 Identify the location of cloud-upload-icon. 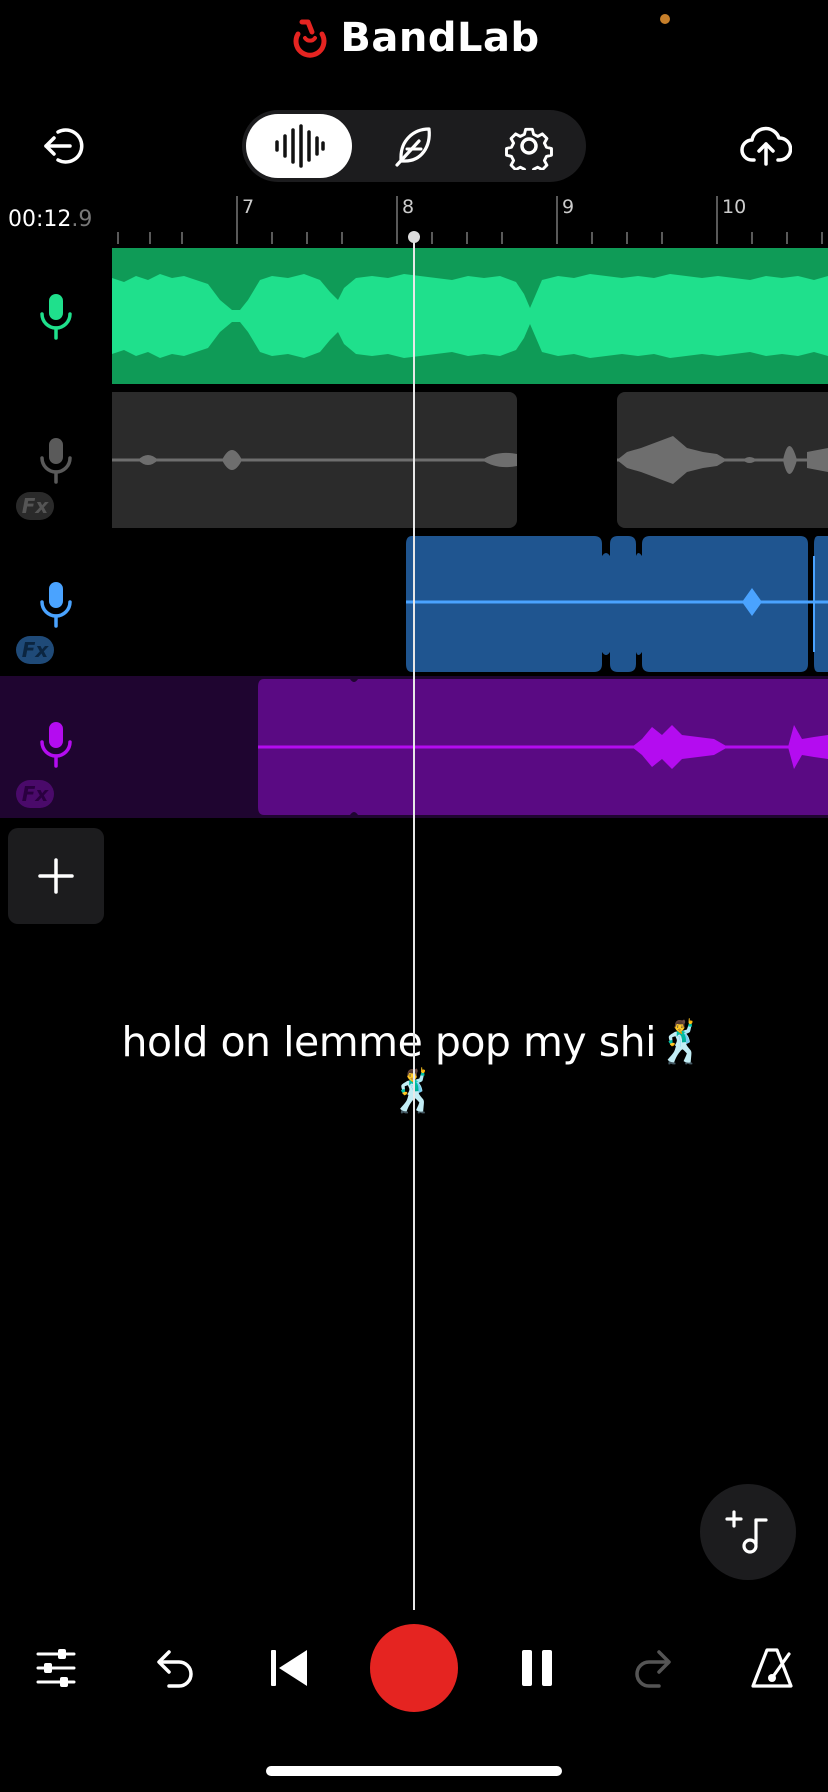
(766, 146).